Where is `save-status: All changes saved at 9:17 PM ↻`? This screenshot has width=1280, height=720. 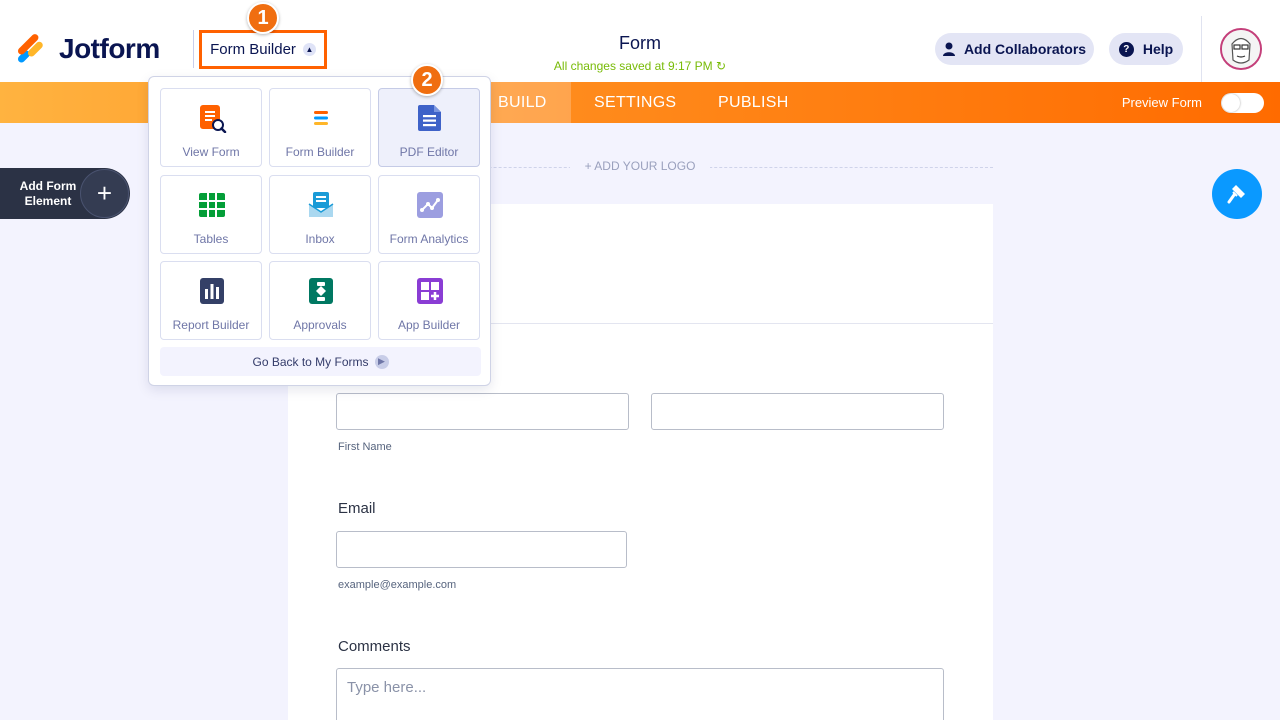 save-status: All changes saved at 9:17 PM ↻ is located at coordinates (640, 66).